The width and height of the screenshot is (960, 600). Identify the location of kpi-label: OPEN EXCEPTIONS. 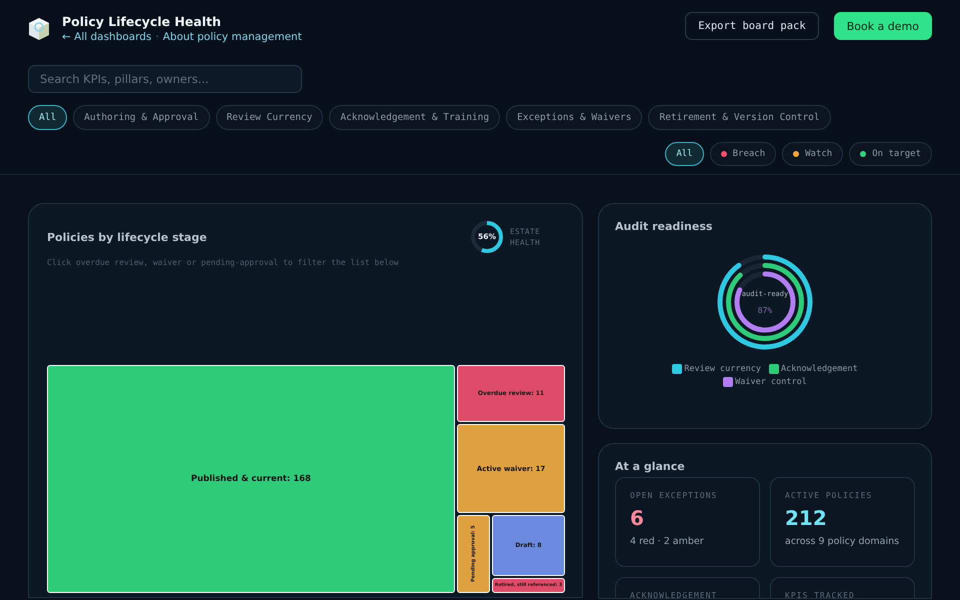
(674, 495).